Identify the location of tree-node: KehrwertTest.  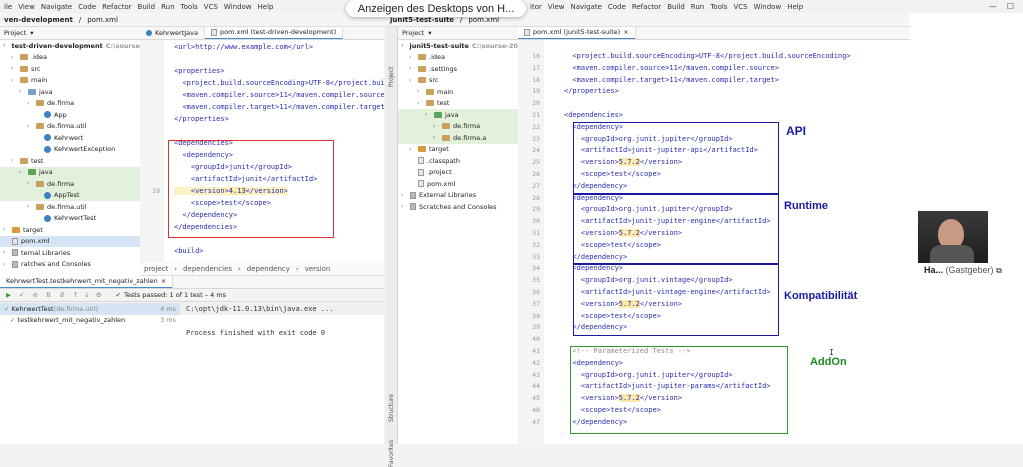
(70, 219).